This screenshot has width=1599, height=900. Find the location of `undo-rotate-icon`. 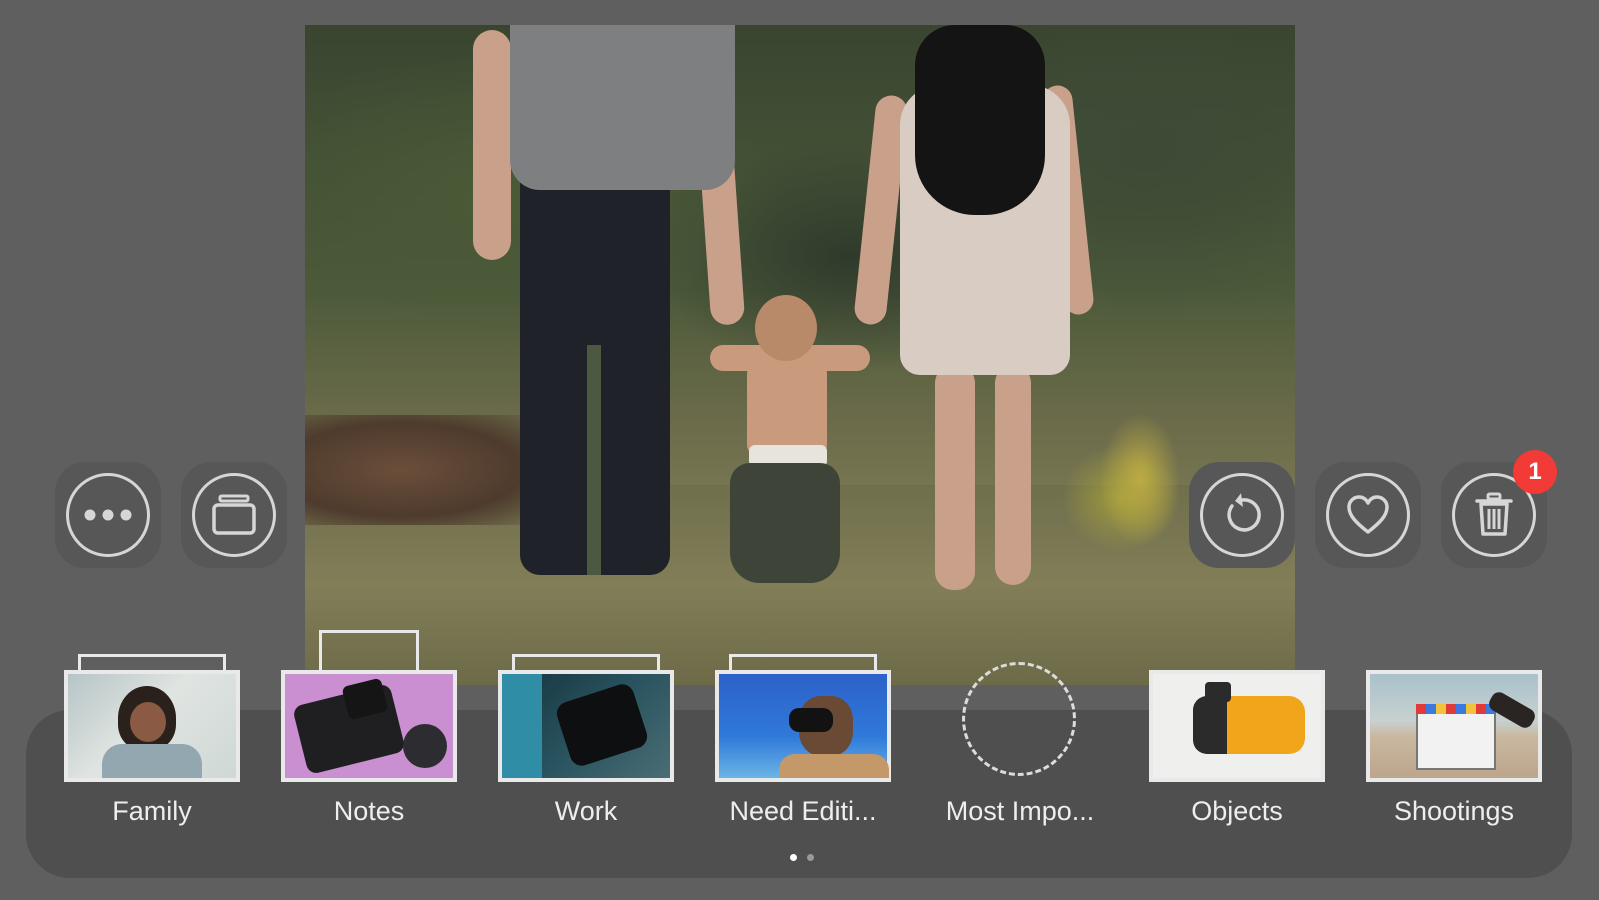

undo-rotate-icon is located at coordinates (1244, 512).